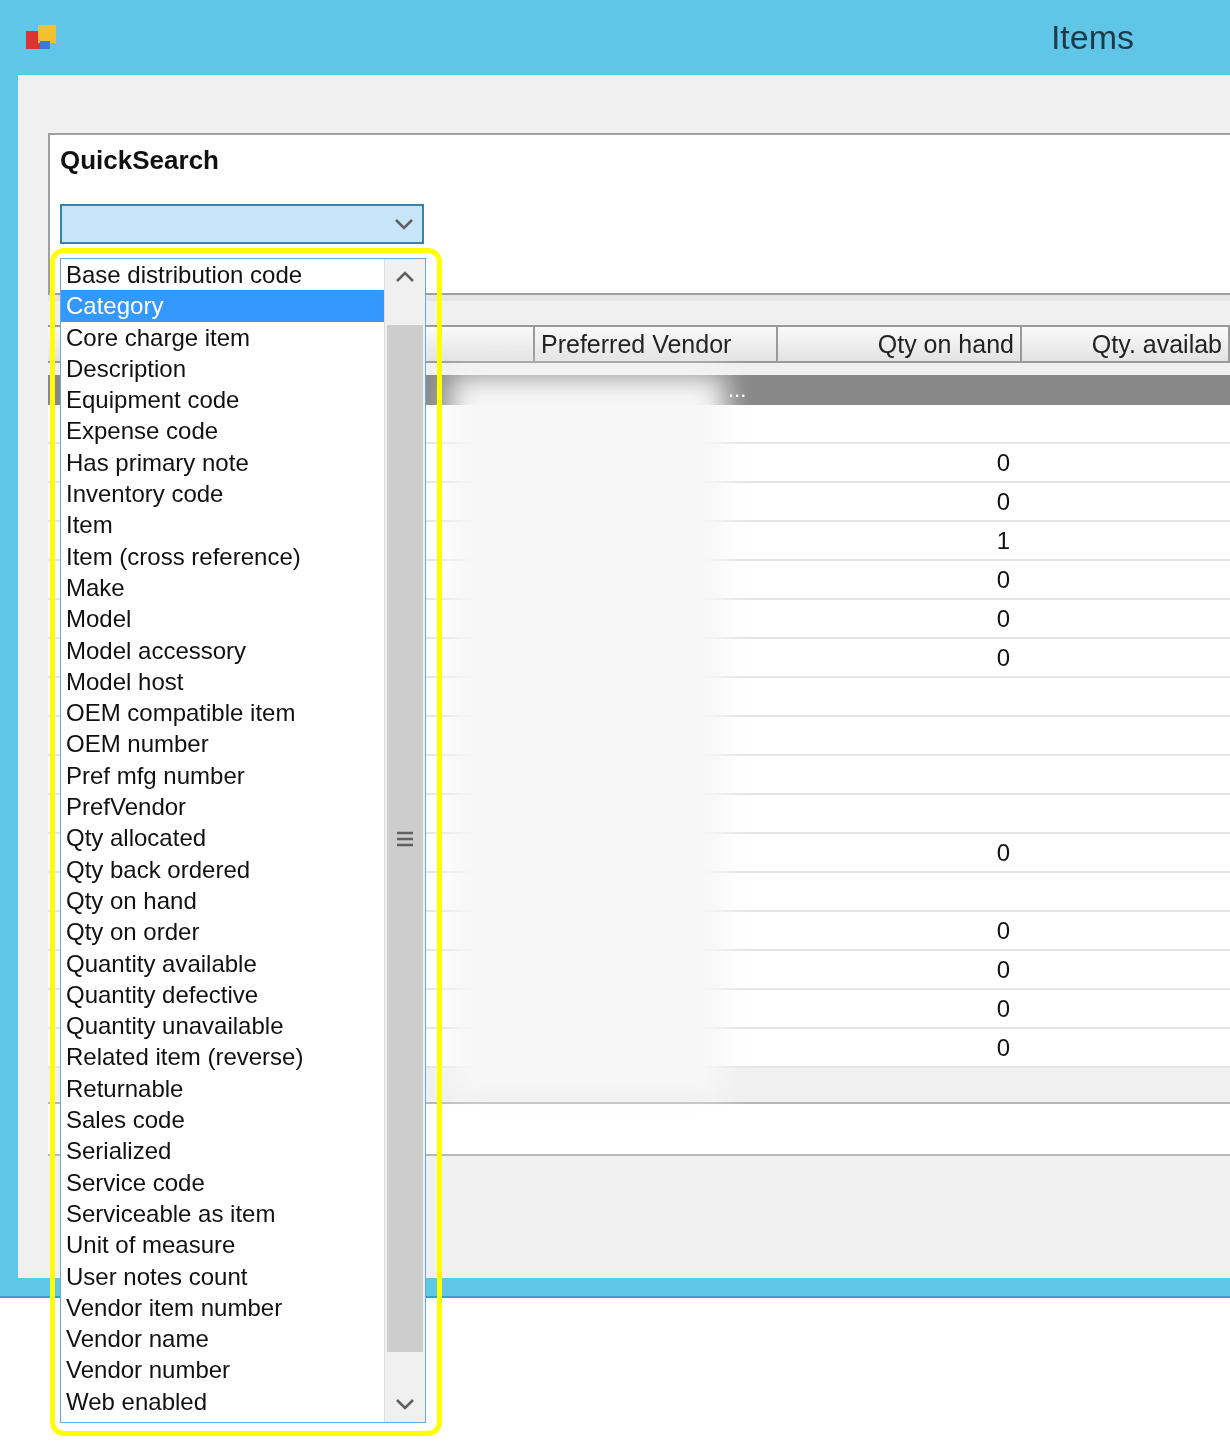 This screenshot has width=1230, height=1443. What do you see at coordinates (222, 1245) in the screenshot?
I see `dropdown-item: Unit of measure` at bounding box center [222, 1245].